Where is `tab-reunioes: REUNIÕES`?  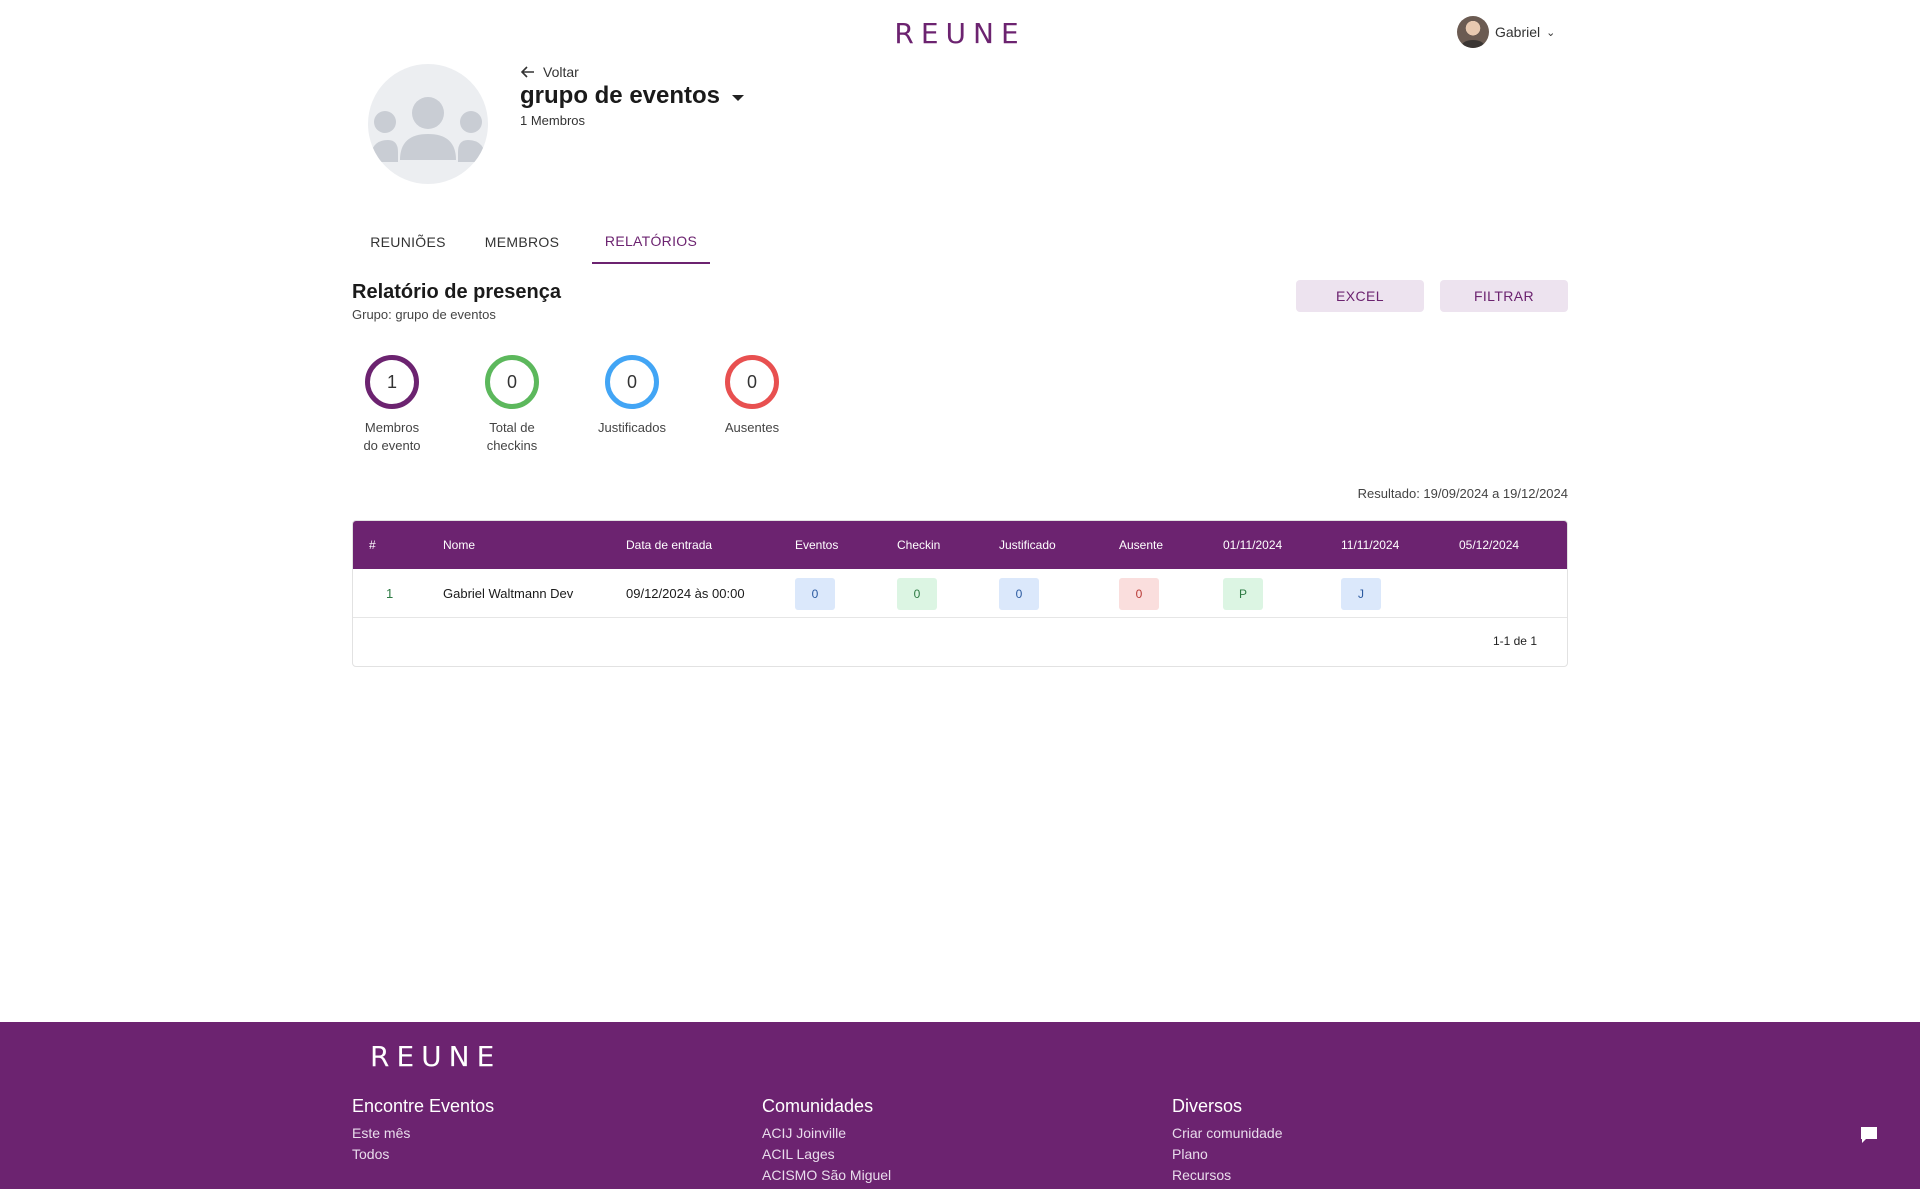 tab-reunioes: REUNIÕES is located at coordinates (408, 242).